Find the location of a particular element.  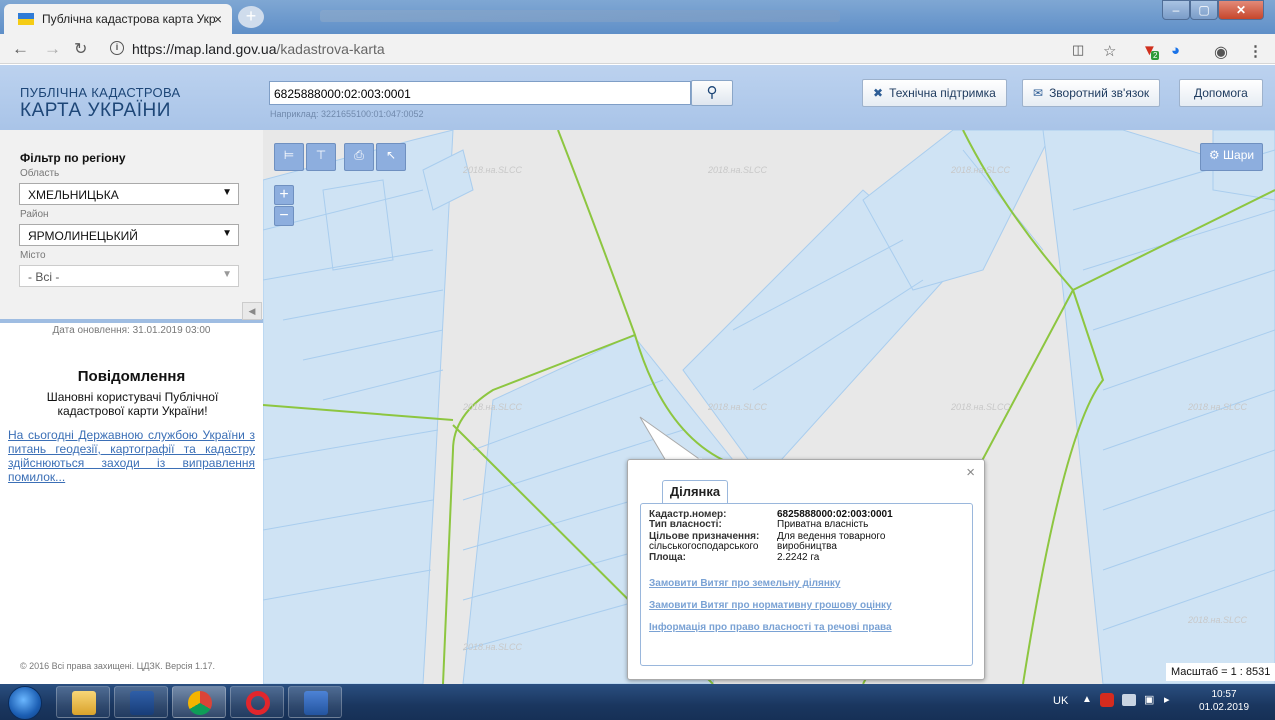

feedback-button: ✉ Зворотний зв'язок is located at coordinates (1091, 93).